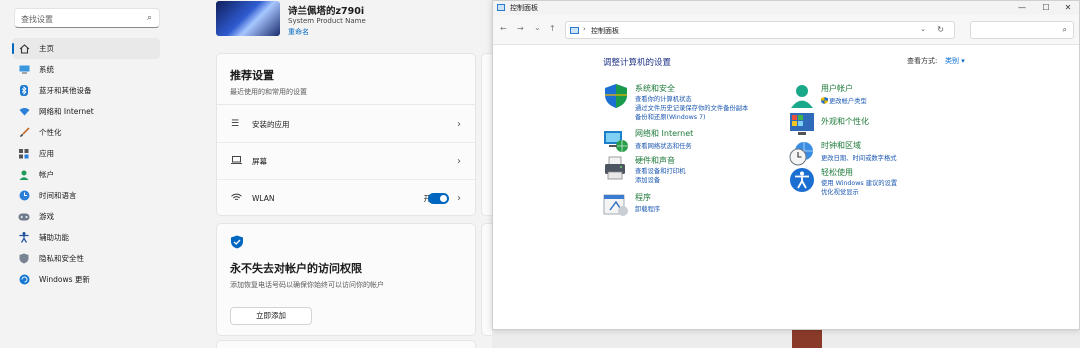 The width and height of the screenshot is (1080, 348). What do you see at coordinates (840, 191) in the screenshot?
I see `category-link: 优化视觉显示` at bounding box center [840, 191].